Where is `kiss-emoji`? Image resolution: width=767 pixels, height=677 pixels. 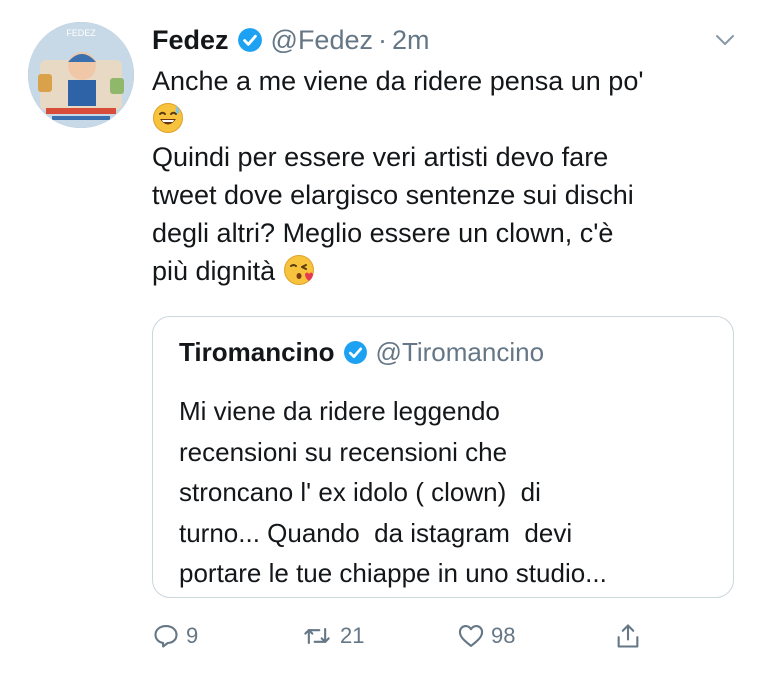 kiss-emoji is located at coordinates (299, 270).